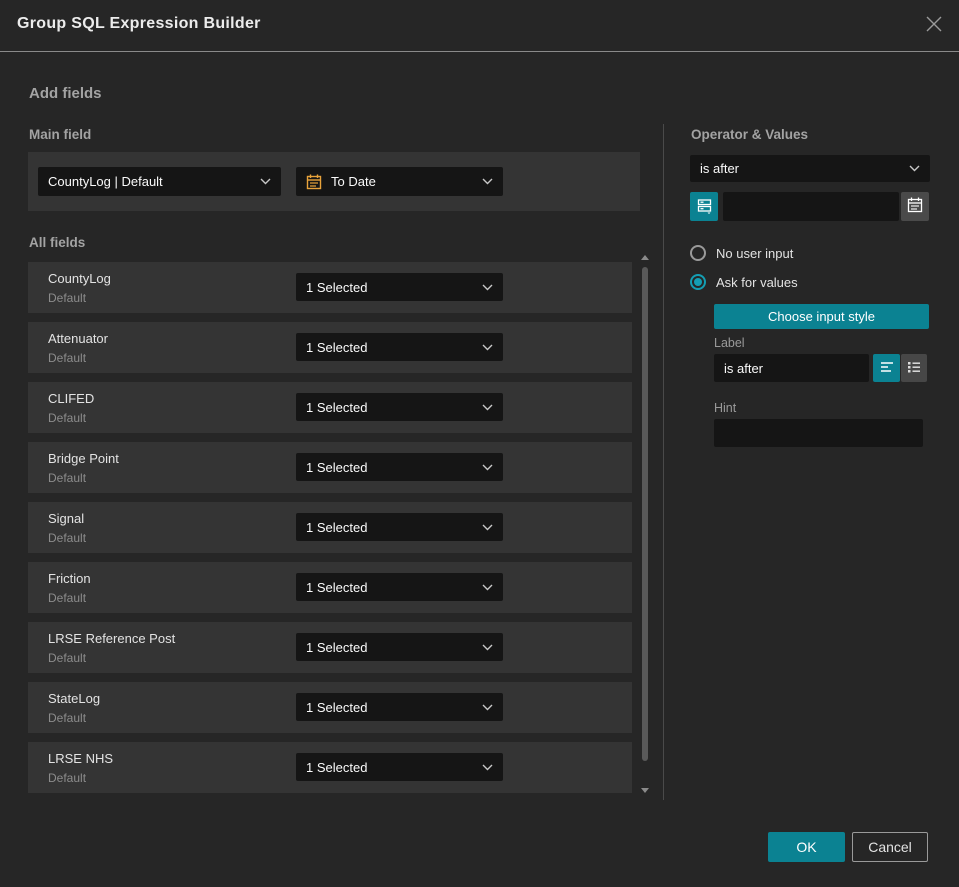  Describe the element at coordinates (353, 181) in the screenshot. I see `main-field-type-value: To Date` at that location.